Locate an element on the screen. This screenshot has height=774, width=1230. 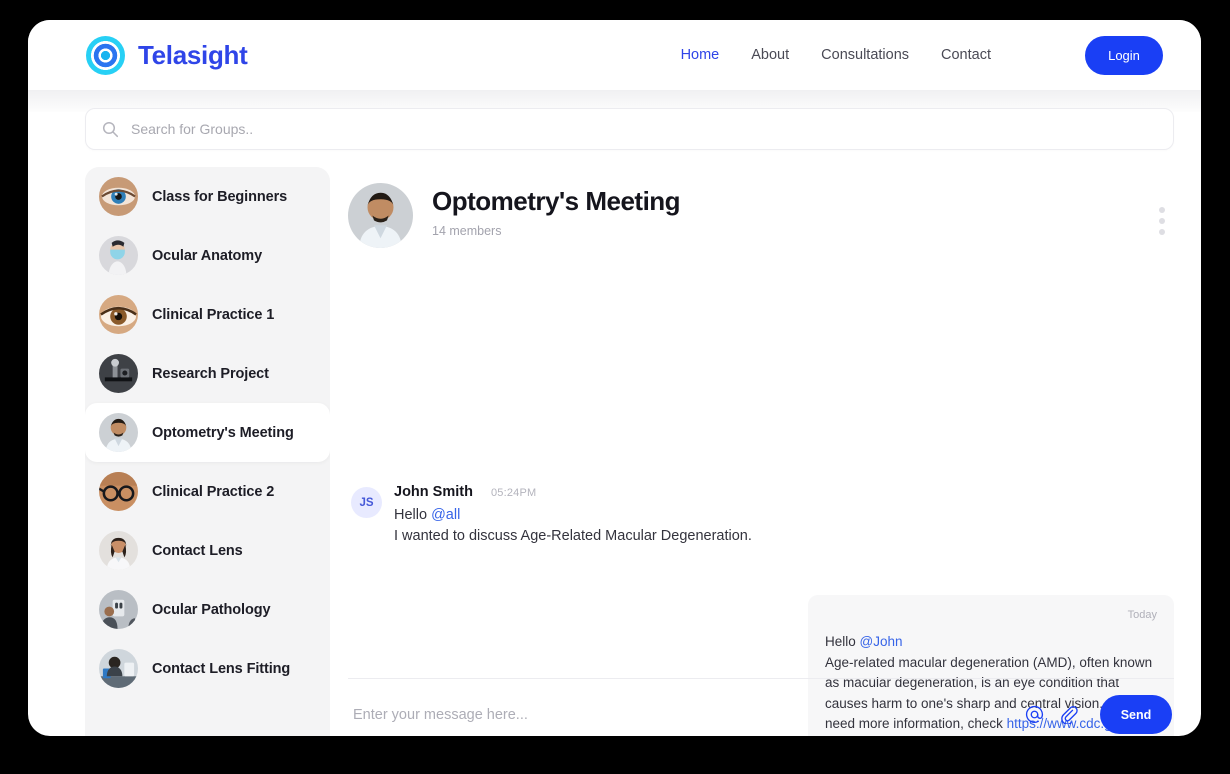
eye-exam-photo-avatar is located at coordinates (118, 609).